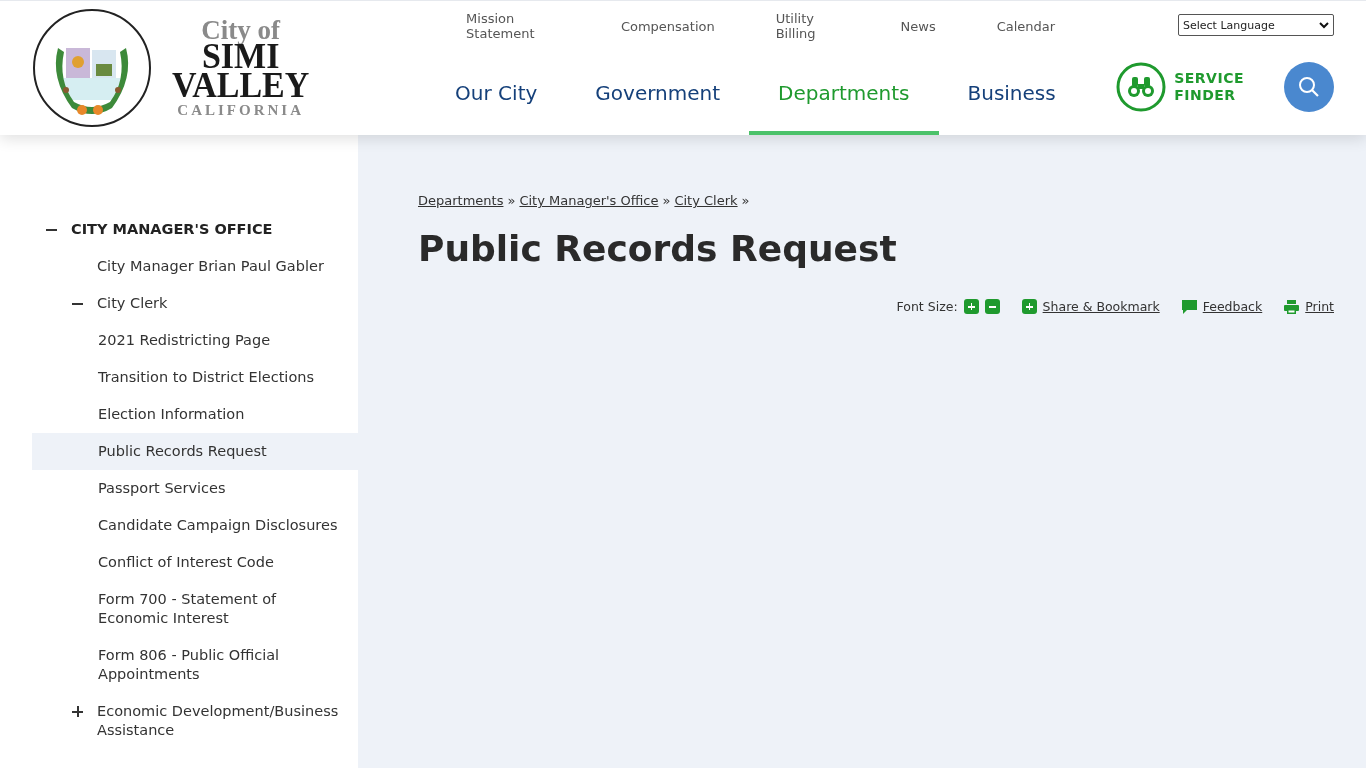 This screenshot has height=768, width=1366. I want to click on nav-tab: Government, so click(658, 93).